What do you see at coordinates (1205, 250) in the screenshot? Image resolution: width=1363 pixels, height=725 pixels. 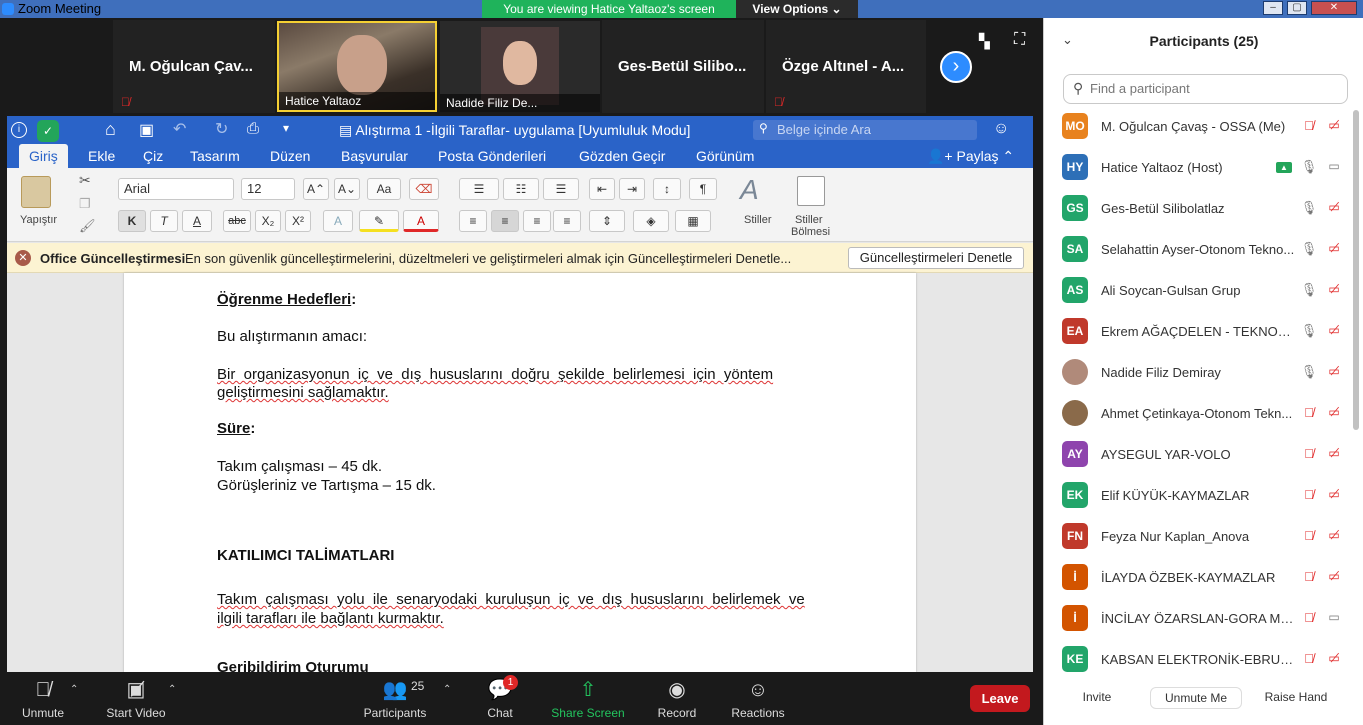 I see `participant-row: SA Selahattin Ayser-Otonom Tekno... 🎙 ▭̸` at bounding box center [1205, 250].